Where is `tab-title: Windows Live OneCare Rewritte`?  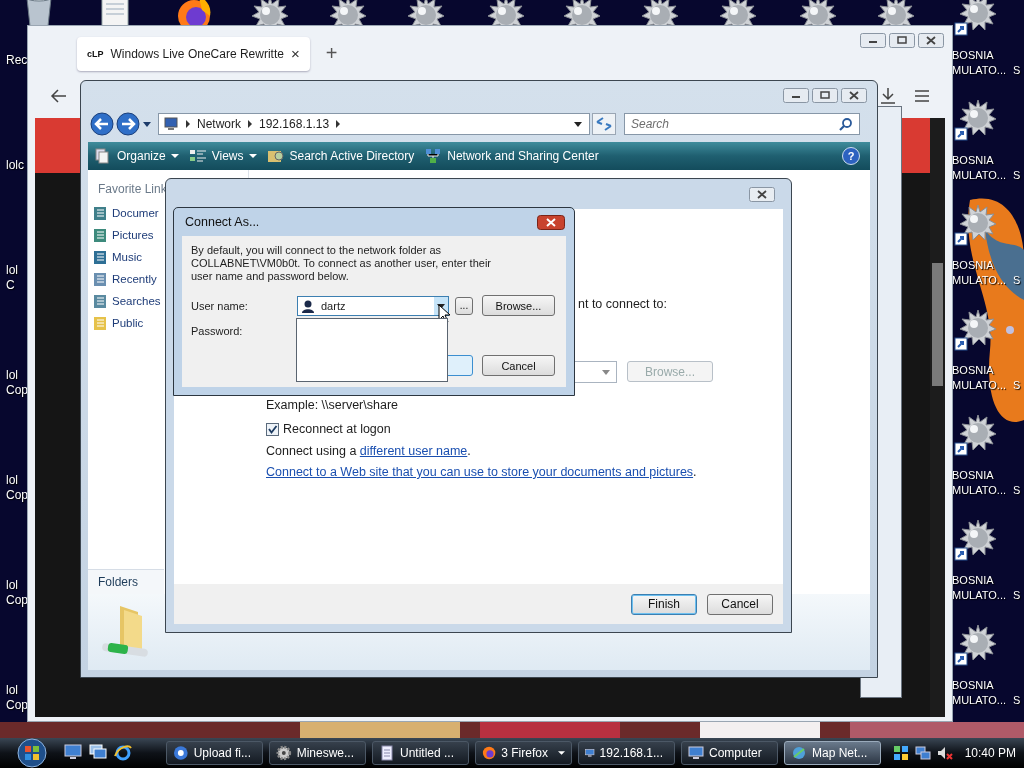
tab-title: Windows Live OneCare Rewritte is located at coordinates (197, 53).